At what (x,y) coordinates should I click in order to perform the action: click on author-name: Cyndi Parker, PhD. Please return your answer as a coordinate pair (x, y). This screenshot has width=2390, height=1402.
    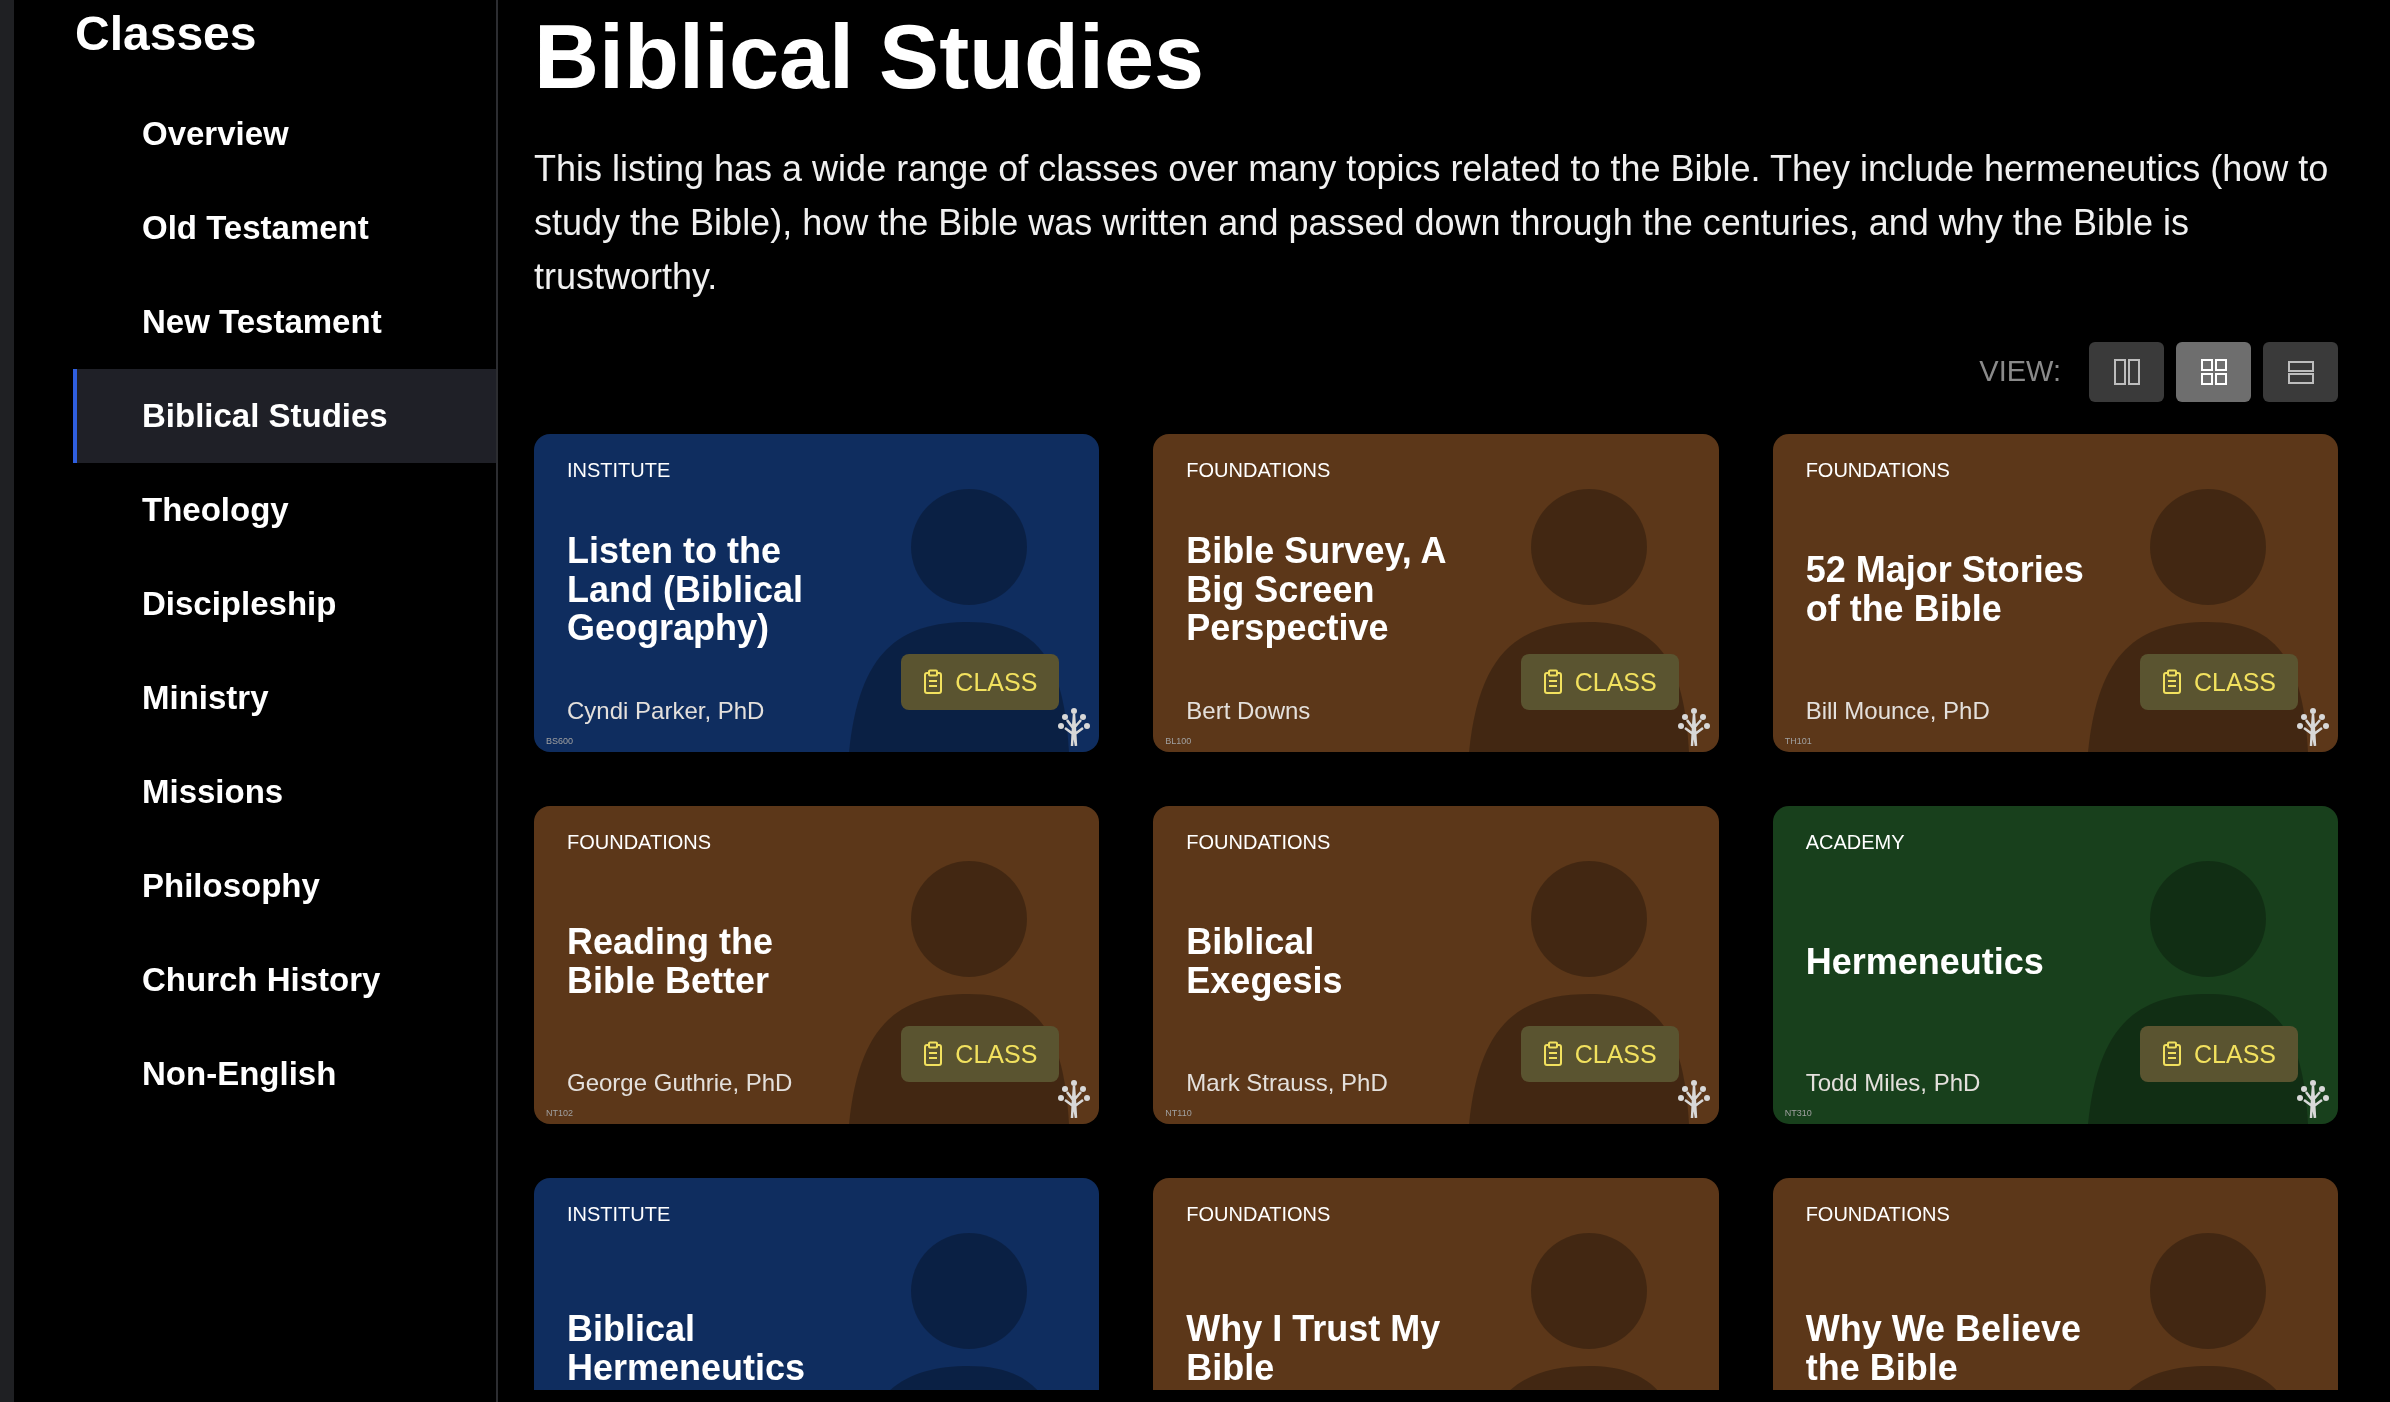
    Looking at the image, I should click on (666, 711).